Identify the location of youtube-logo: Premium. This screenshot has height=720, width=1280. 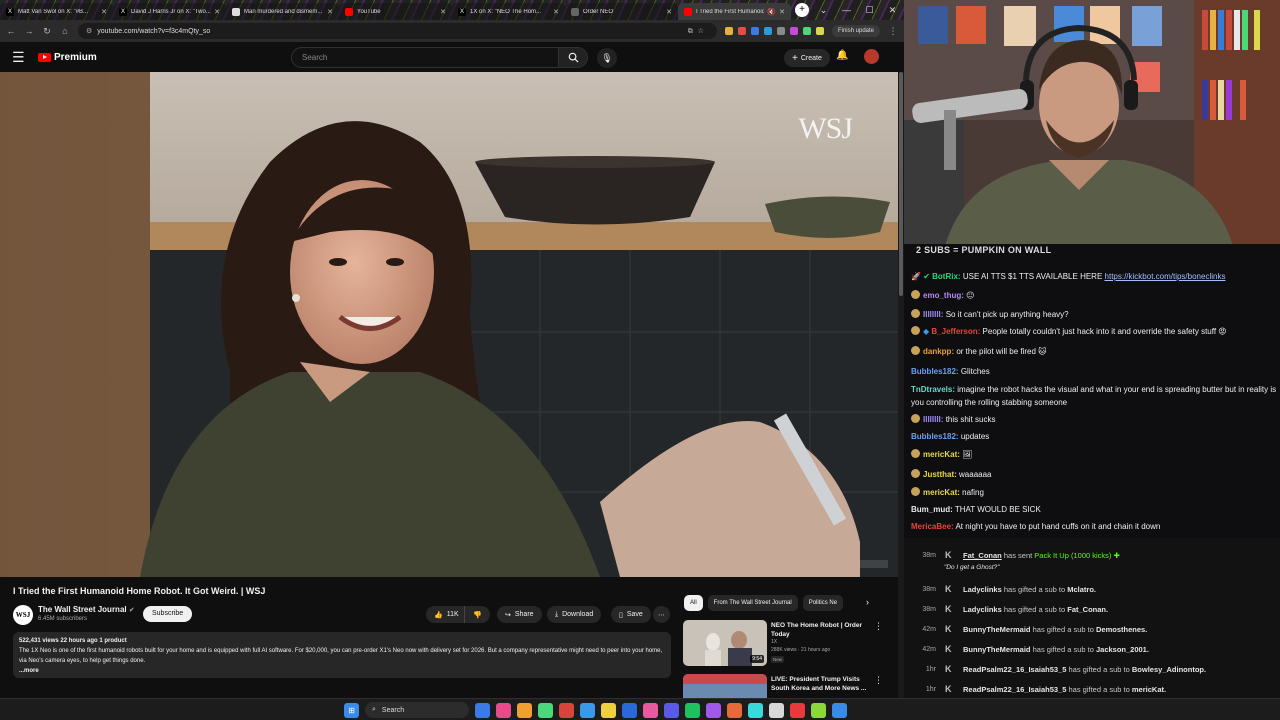
(67, 57).